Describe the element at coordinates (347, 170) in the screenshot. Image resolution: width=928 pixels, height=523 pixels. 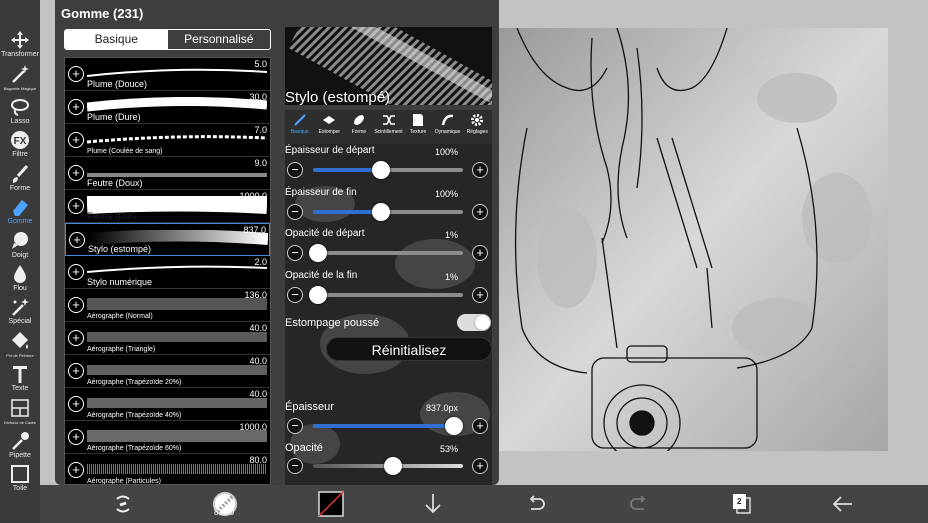
I see `slider-fill` at that location.